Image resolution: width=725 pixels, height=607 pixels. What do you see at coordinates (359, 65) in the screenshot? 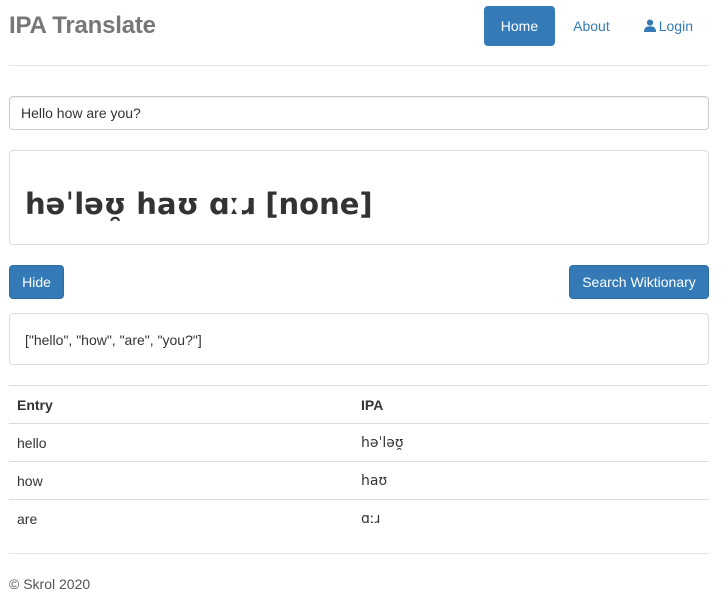
I see `header-divider` at bounding box center [359, 65].